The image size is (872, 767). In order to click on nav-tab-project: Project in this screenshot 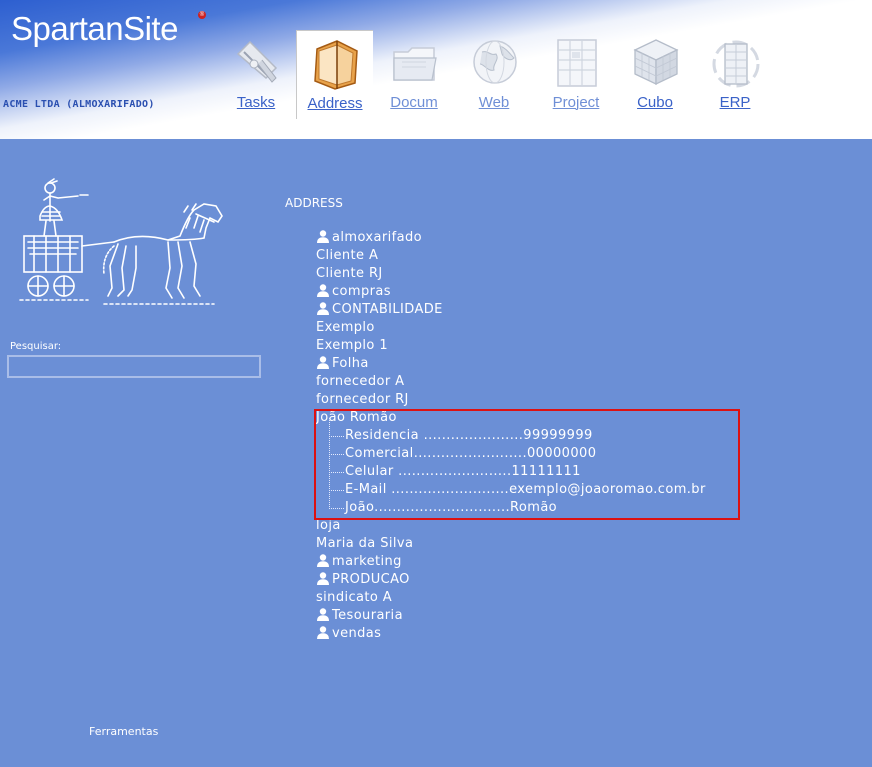, I will do `click(576, 74)`.